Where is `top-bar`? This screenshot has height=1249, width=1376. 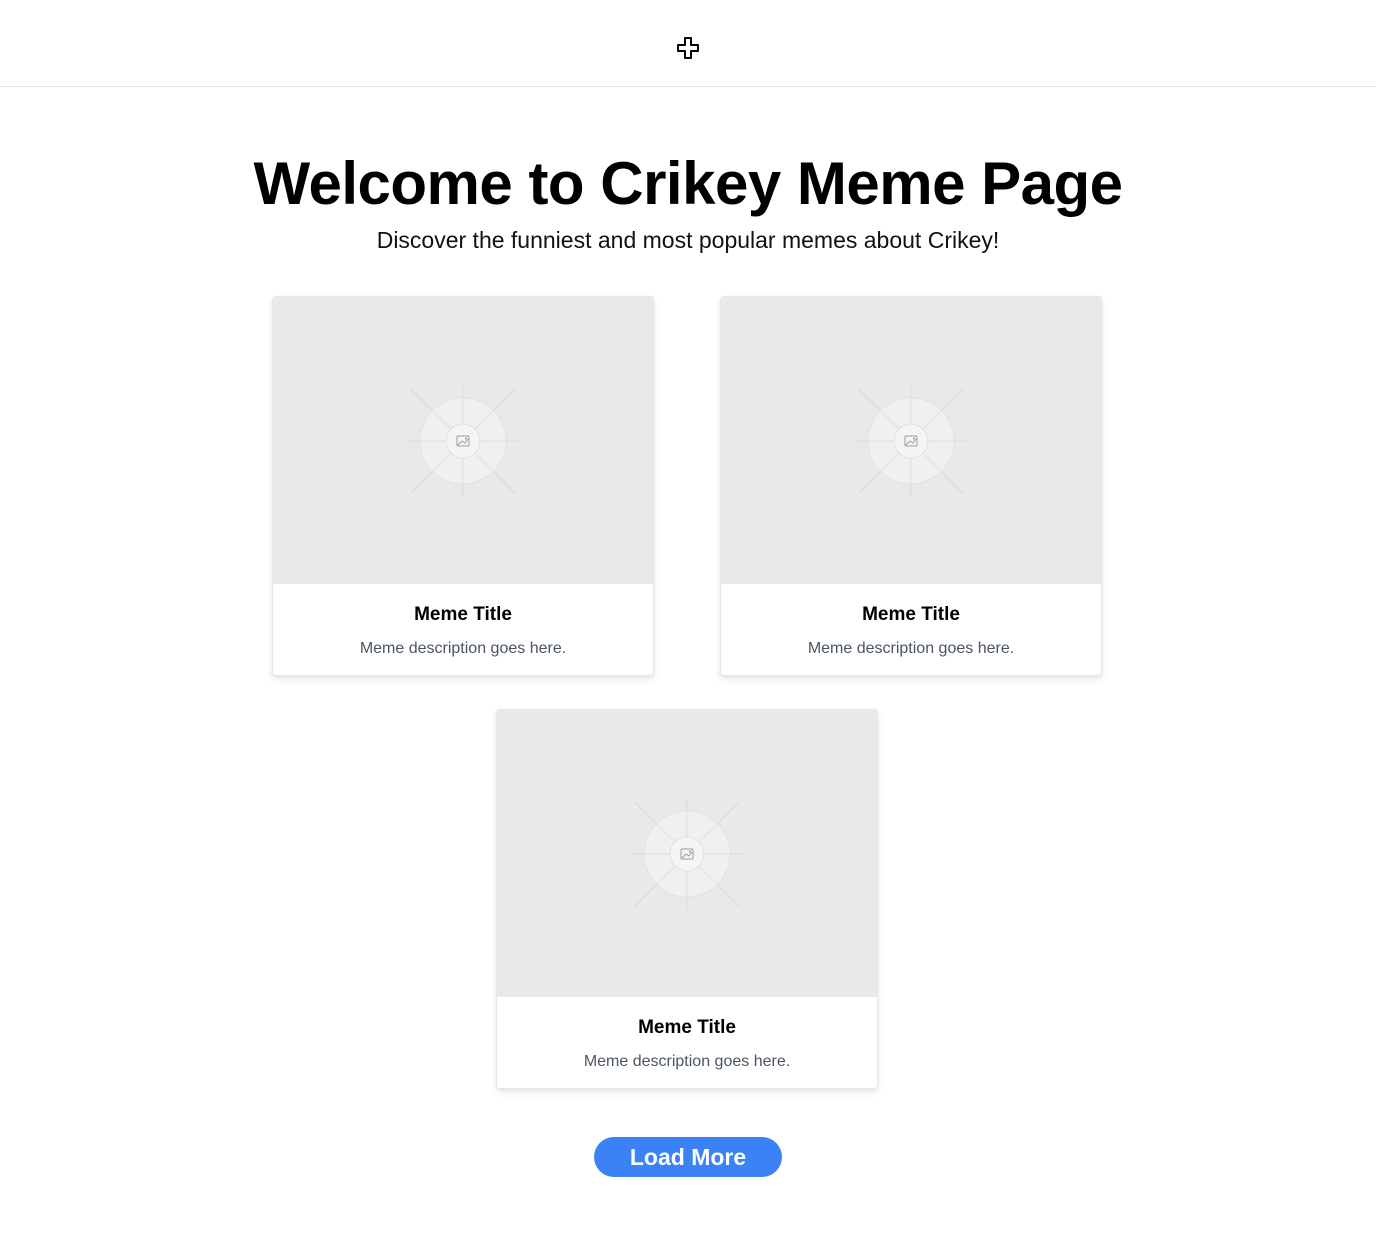 top-bar is located at coordinates (688, 43).